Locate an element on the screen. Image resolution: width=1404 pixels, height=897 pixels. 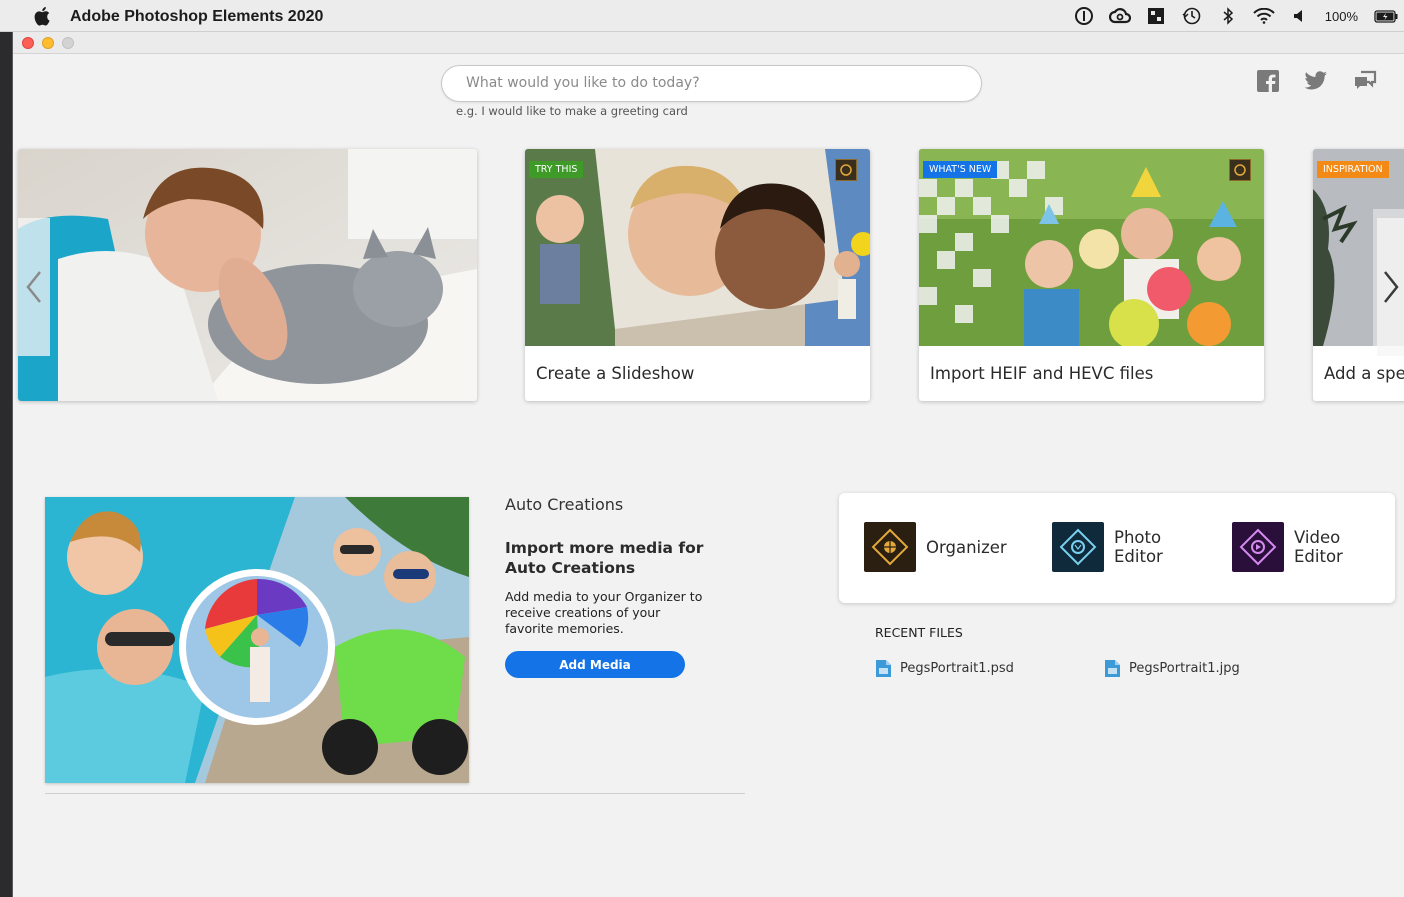
time-machine-icon is located at coordinates (1192, 16).